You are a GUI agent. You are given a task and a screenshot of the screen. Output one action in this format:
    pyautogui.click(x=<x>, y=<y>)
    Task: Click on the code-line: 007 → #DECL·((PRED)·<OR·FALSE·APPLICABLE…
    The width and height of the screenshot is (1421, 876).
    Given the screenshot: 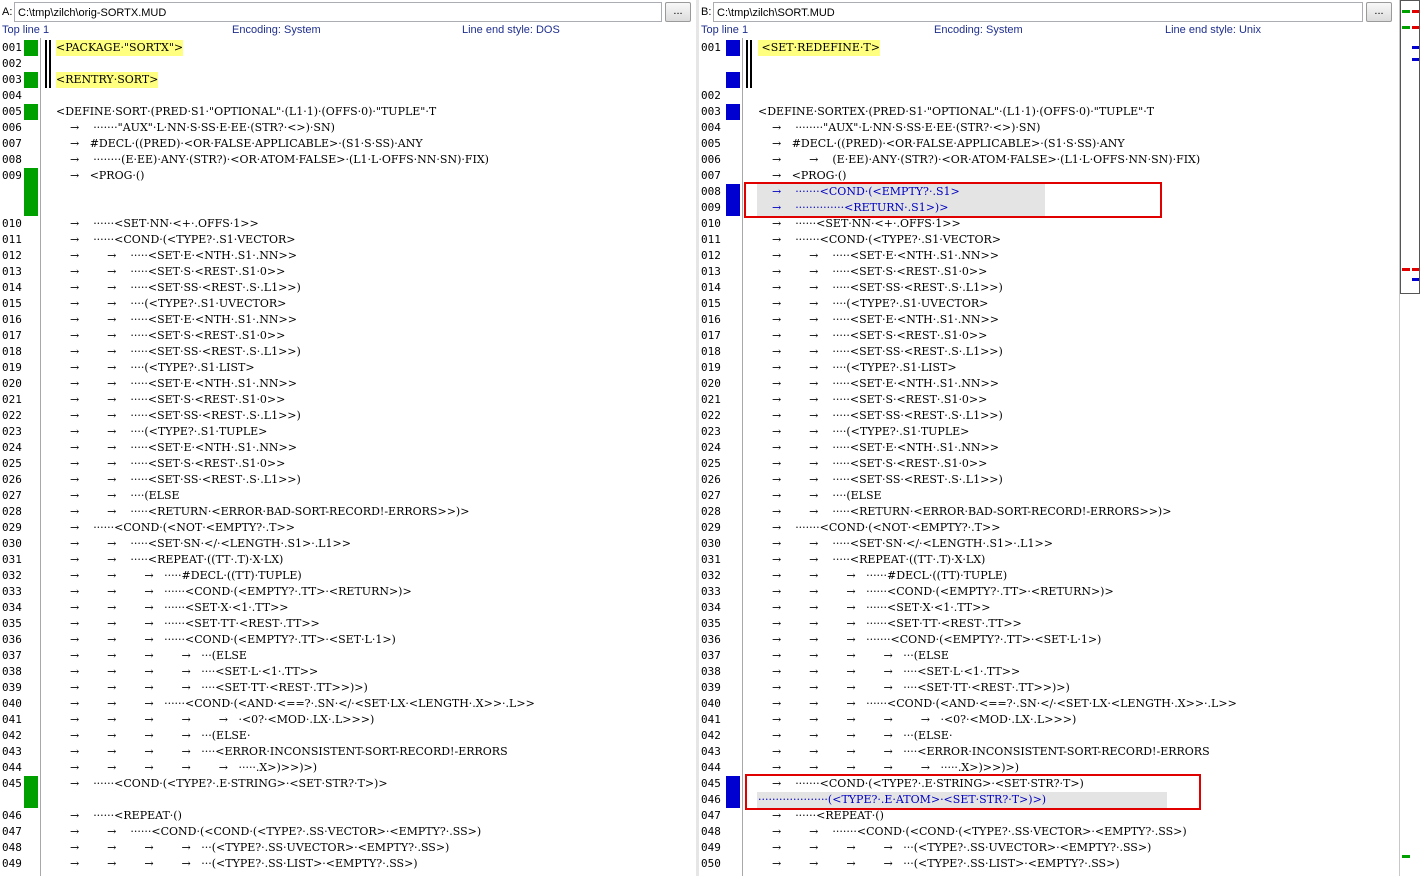 What is the action you would take?
    pyautogui.click(x=348, y=144)
    